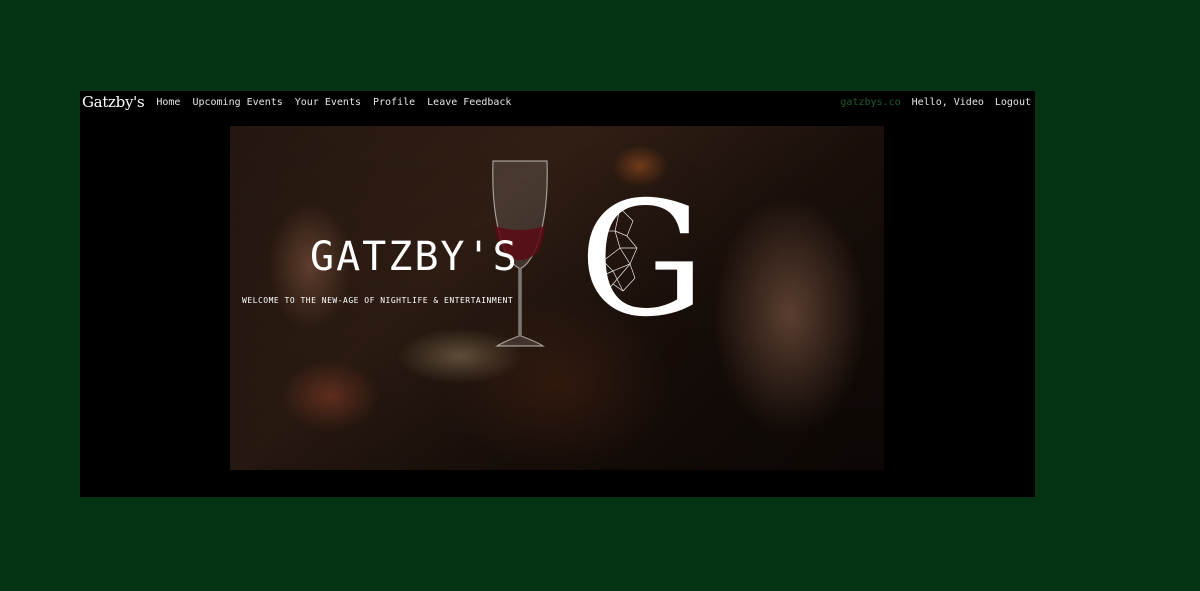 The width and height of the screenshot is (1200, 591). I want to click on nav-home: Home, so click(168, 102).